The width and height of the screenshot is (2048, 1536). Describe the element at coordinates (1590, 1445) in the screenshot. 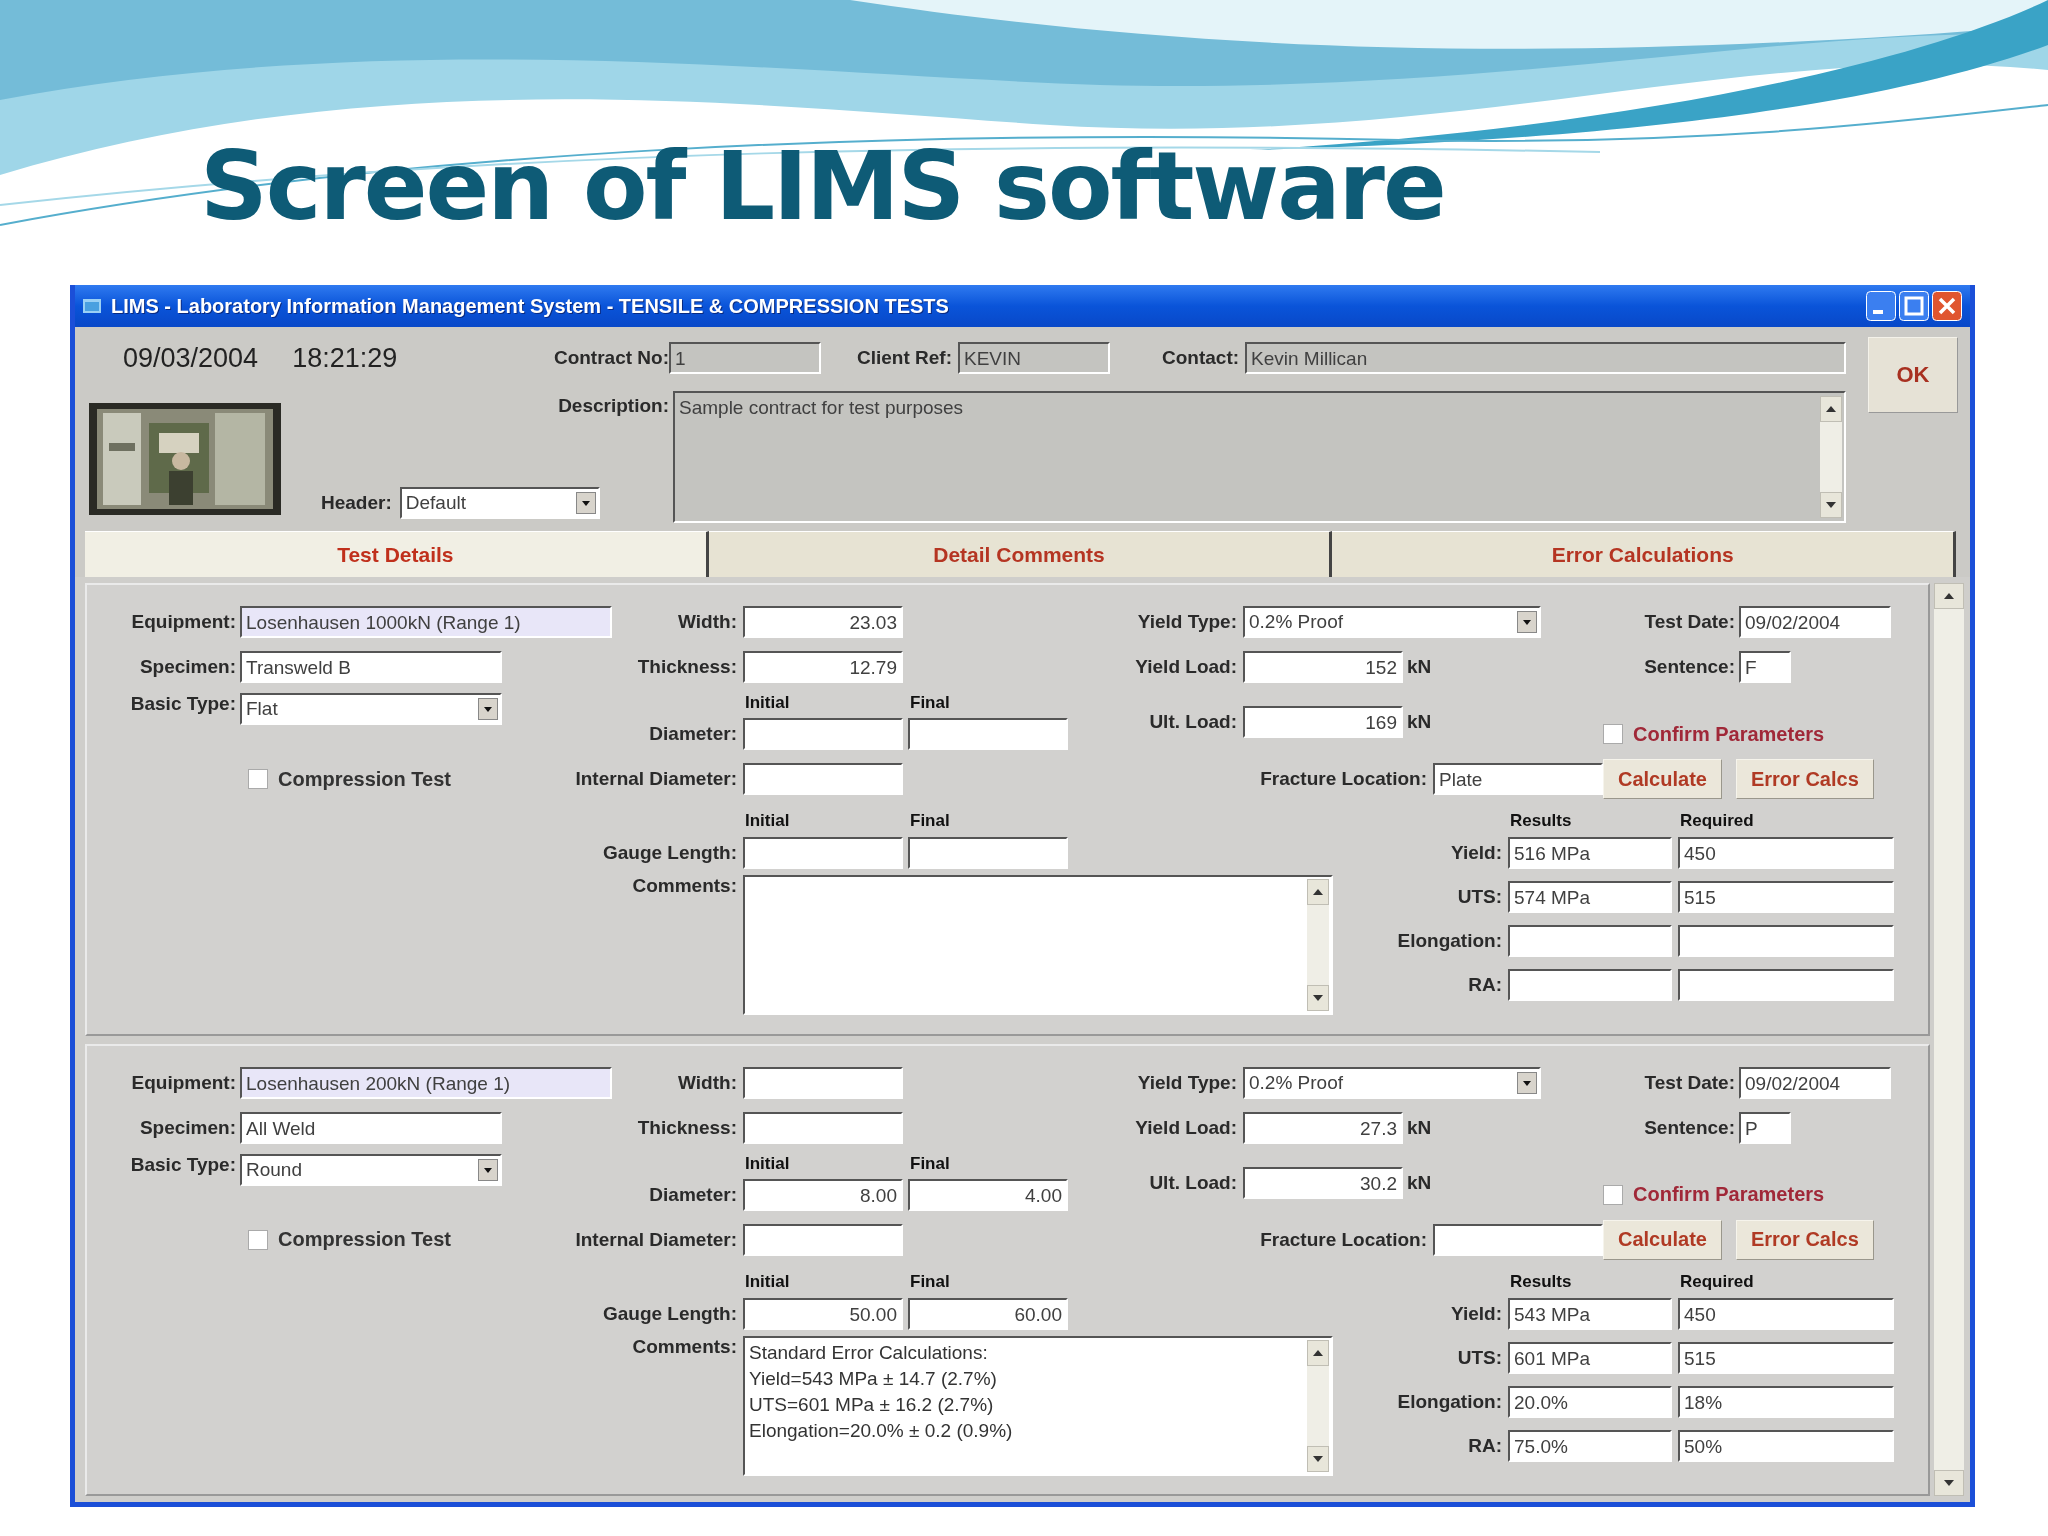

I see `text-field: 75.0%` at that location.